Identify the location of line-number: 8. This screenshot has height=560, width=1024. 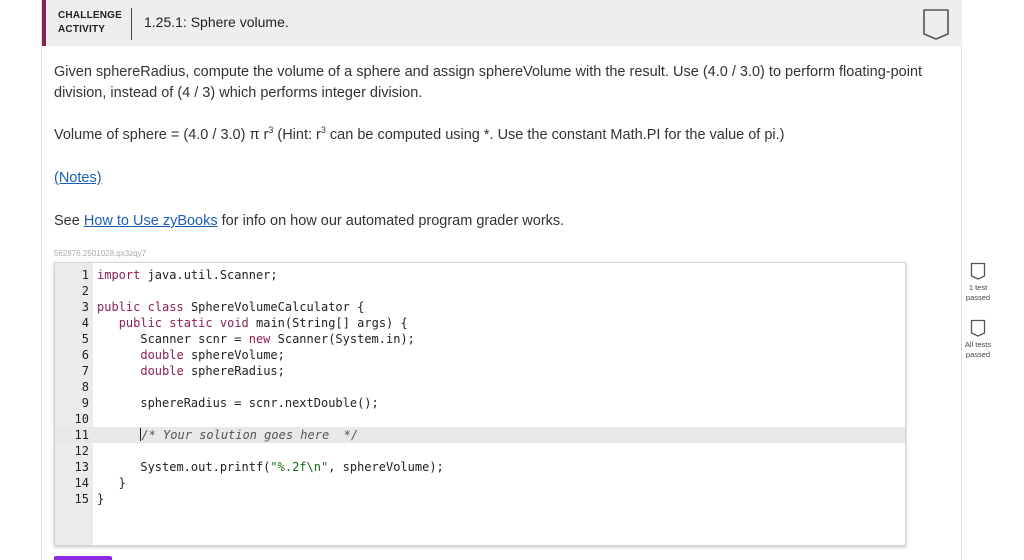
(85, 387).